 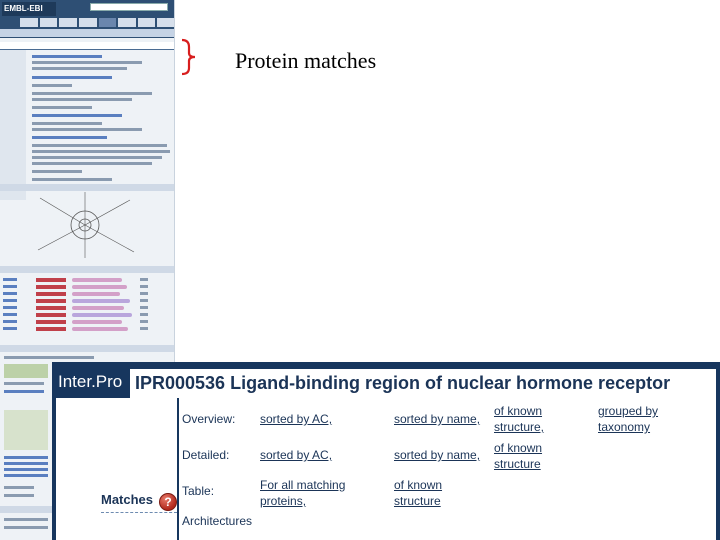 I want to click on table-label: Table:, so click(x=198, y=491).